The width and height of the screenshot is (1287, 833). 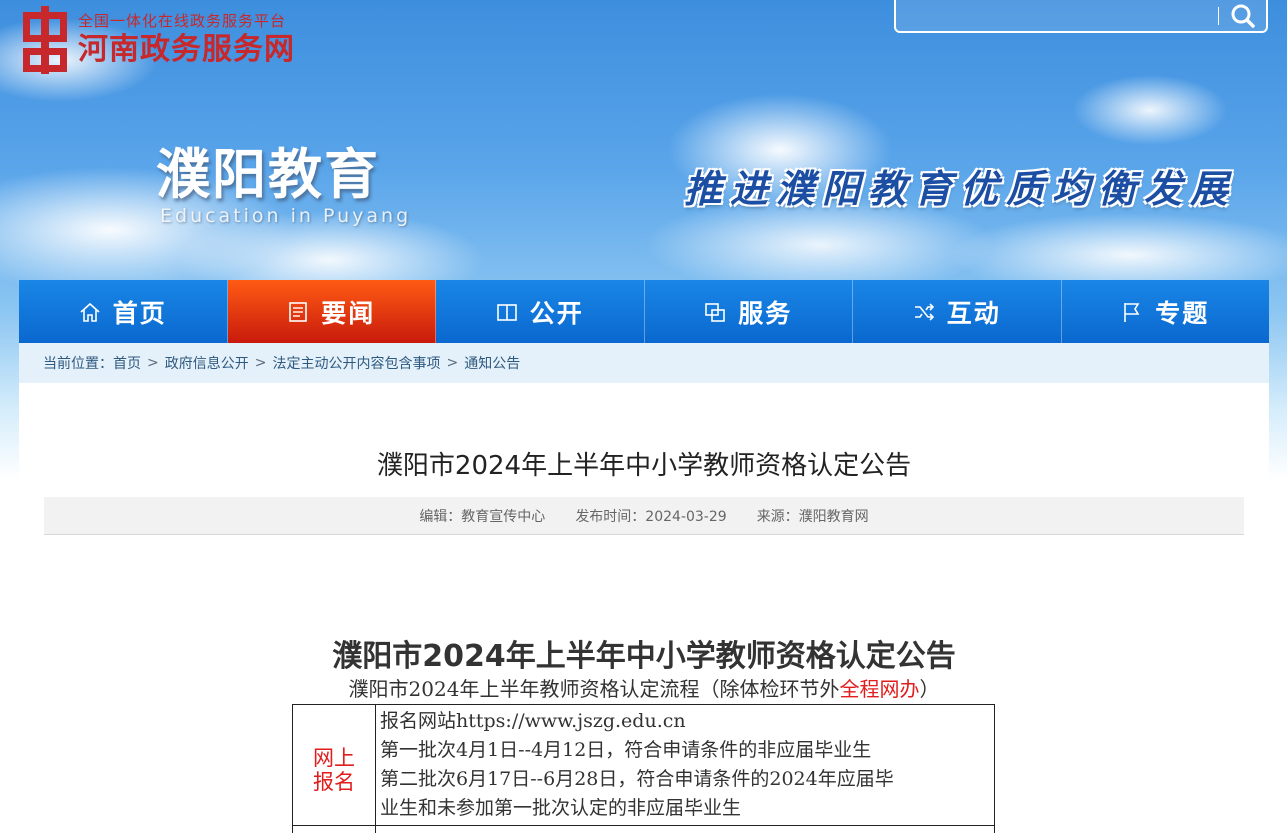 What do you see at coordinates (626, 750) in the screenshot?
I see `content-line: 第一批次4月1日--4月12日，符合申请条件的非应届毕业生` at bounding box center [626, 750].